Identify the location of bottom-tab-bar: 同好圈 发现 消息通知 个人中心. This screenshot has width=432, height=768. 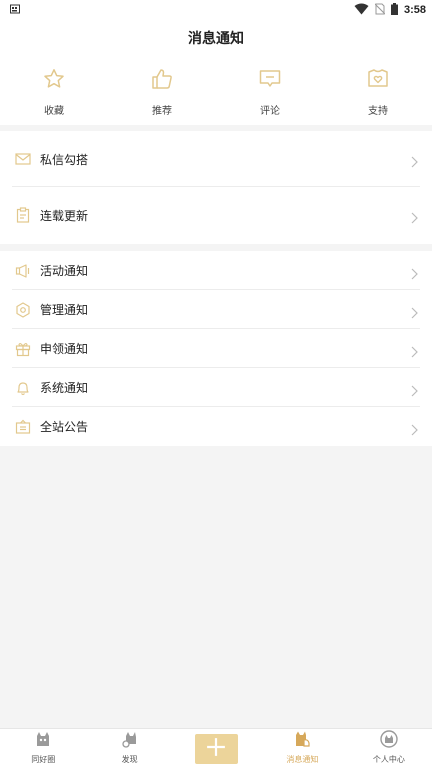
(216, 748).